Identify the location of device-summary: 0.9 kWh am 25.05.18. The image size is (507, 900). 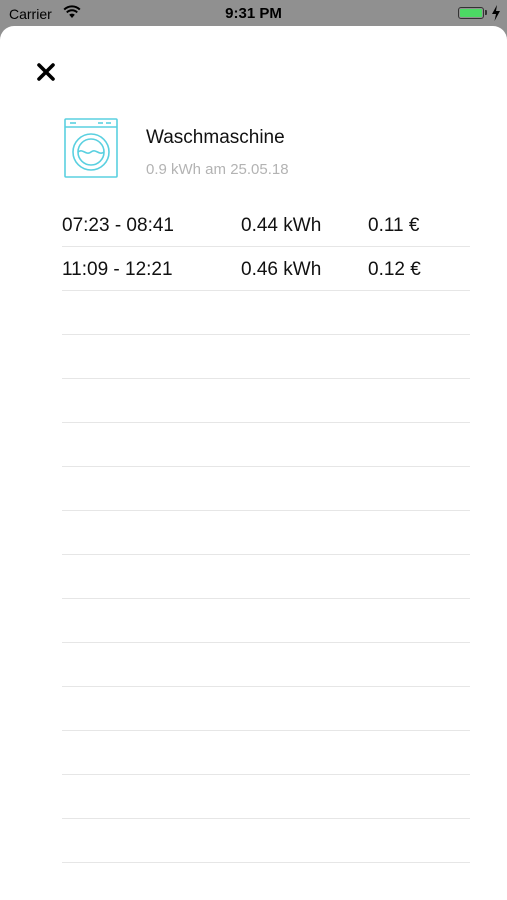
(217, 169).